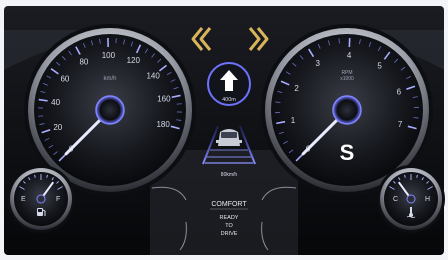  I want to click on speedometer-tick-label: 100, so click(109, 55).